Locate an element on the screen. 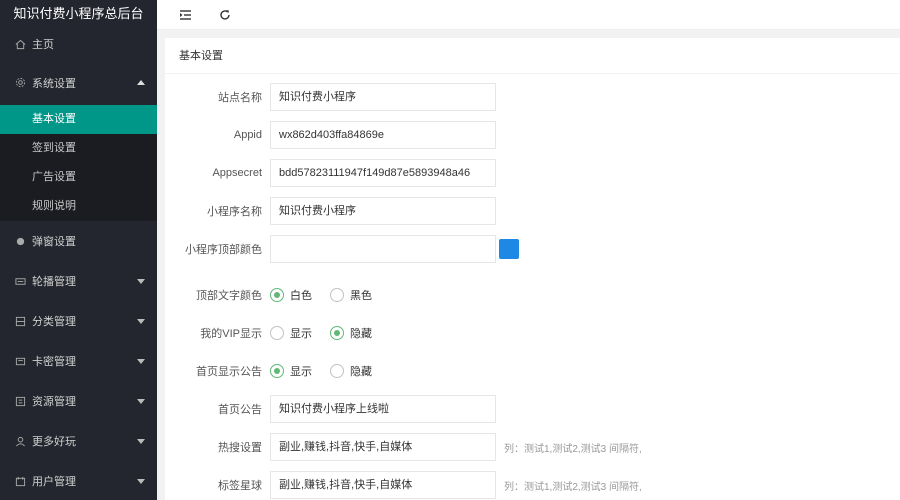  home-icon is located at coordinates (20, 44).